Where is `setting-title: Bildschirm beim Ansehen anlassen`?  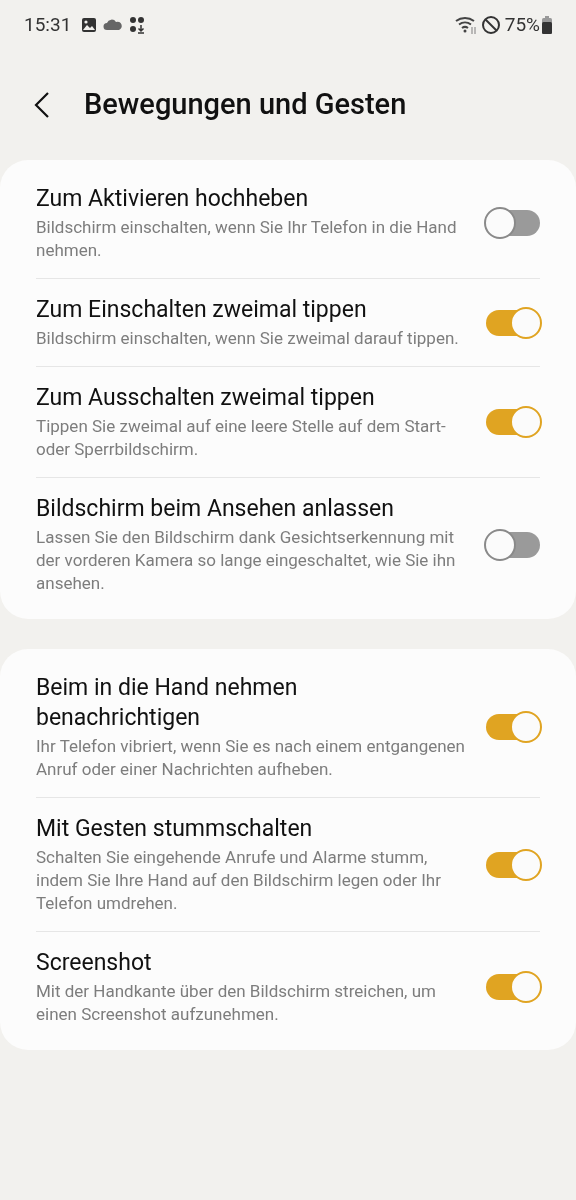
setting-title: Bildschirm beim Ansehen anlassen is located at coordinates (215, 509).